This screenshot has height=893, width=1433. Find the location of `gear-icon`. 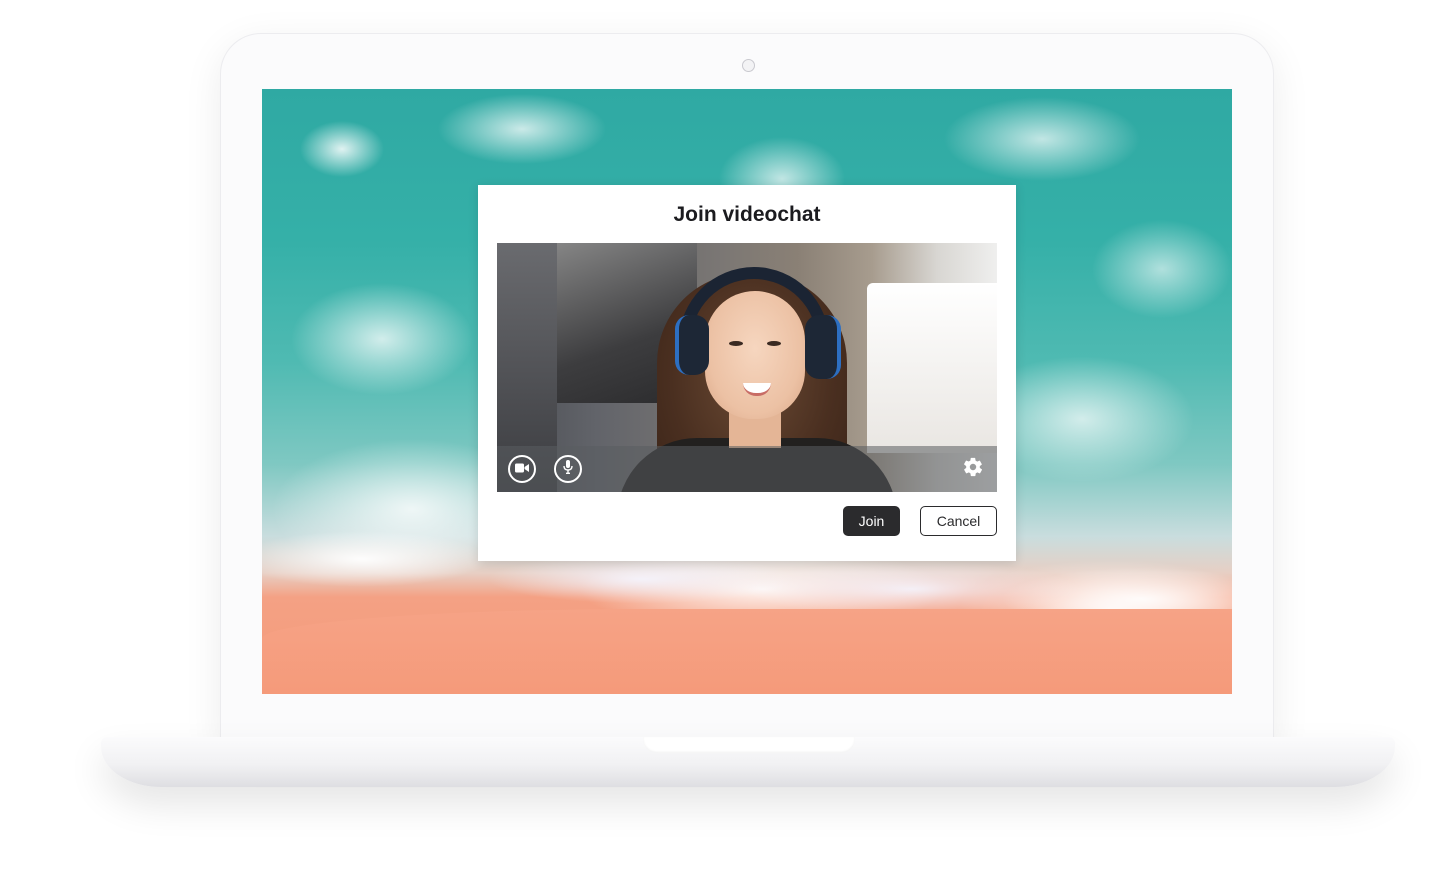

gear-icon is located at coordinates (973, 469).